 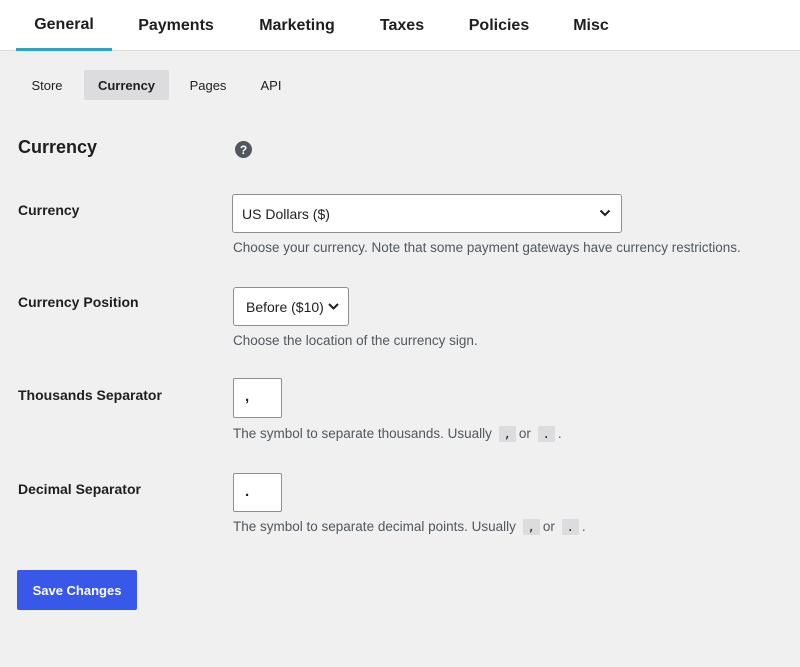 What do you see at coordinates (208, 85) in the screenshot?
I see `subtab-pages: Pages` at bounding box center [208, 85].